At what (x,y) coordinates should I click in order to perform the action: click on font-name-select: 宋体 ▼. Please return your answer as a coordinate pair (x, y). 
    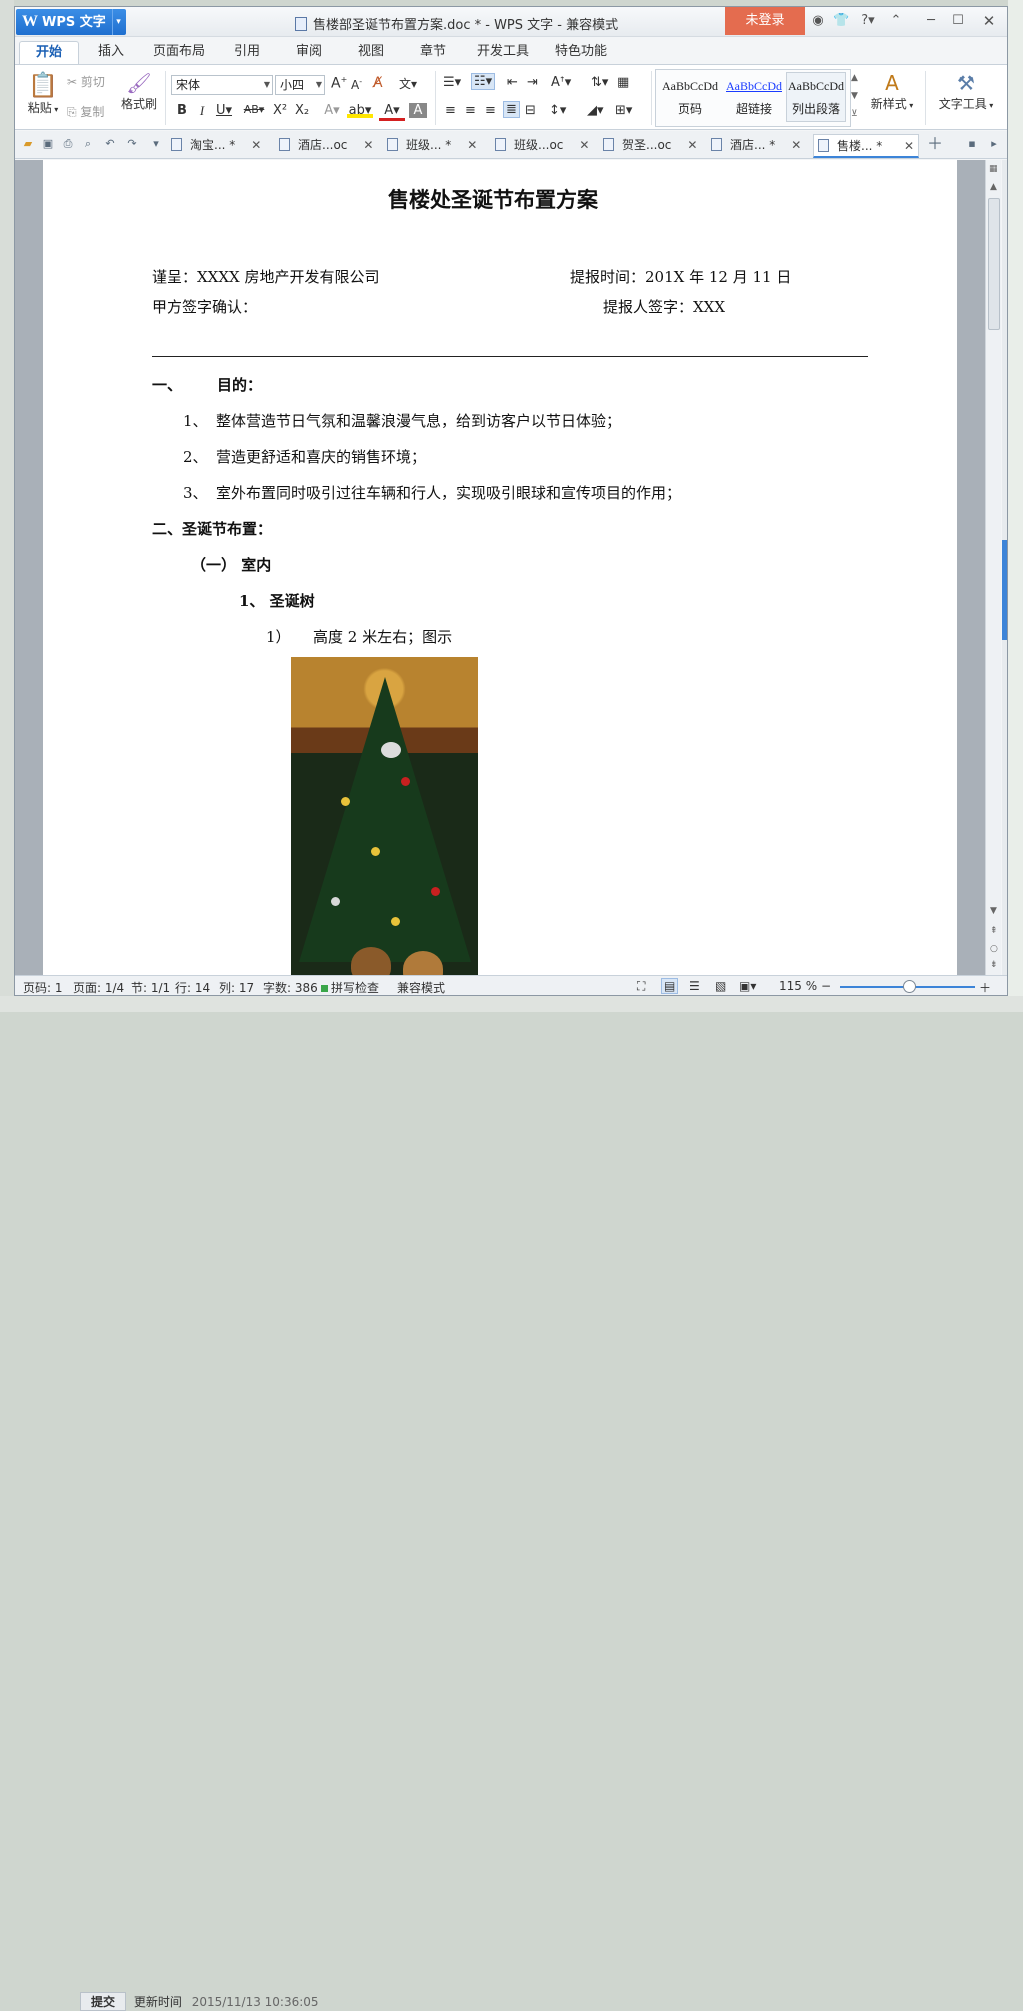
    Looking at the image, I should click on (222, 85).